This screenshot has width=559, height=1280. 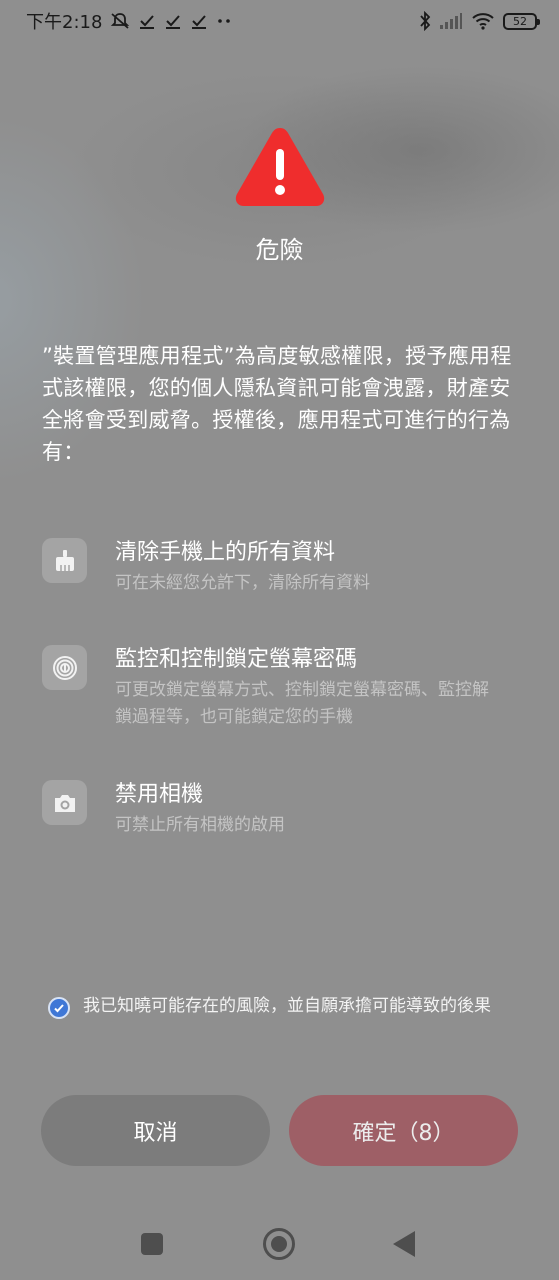 I want to click on status-time: 下午2:18, so click(x=64, y=22).